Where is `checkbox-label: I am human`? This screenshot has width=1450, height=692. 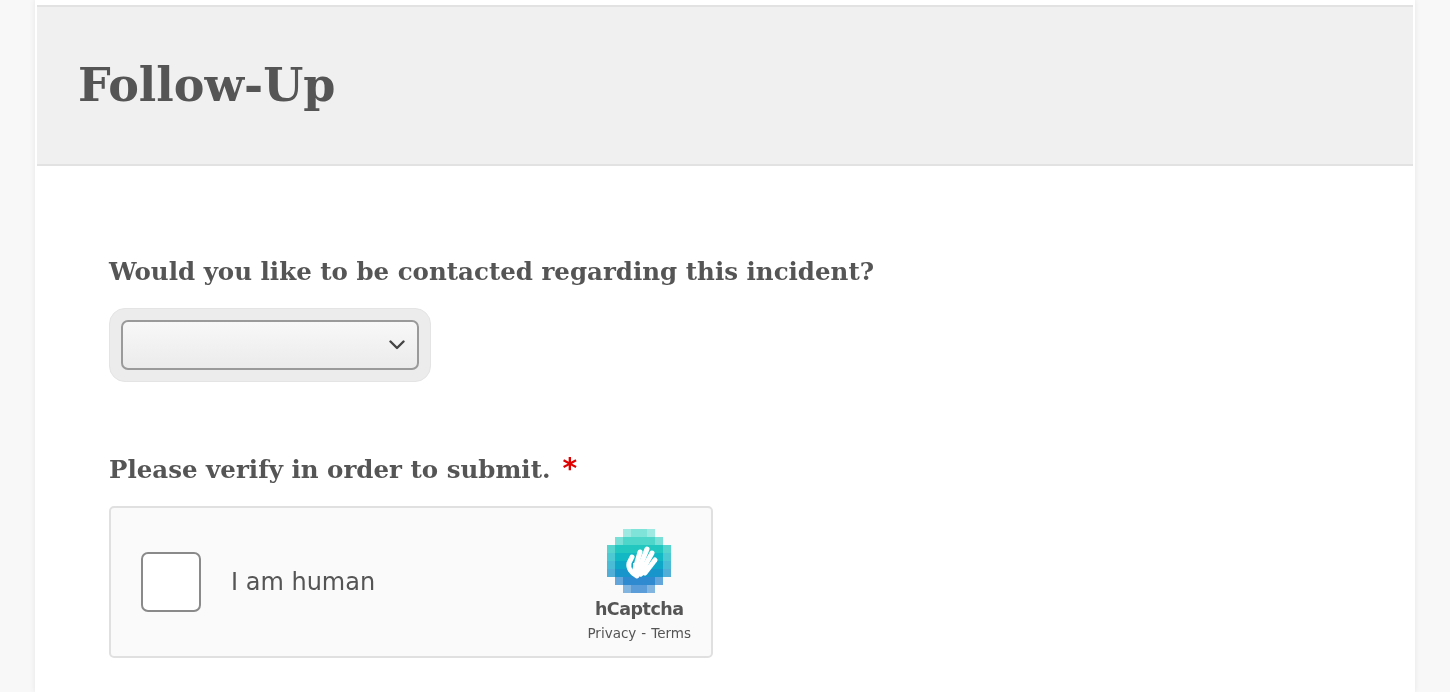 checkbox-label: I am human is located at coordinates (303, 582).